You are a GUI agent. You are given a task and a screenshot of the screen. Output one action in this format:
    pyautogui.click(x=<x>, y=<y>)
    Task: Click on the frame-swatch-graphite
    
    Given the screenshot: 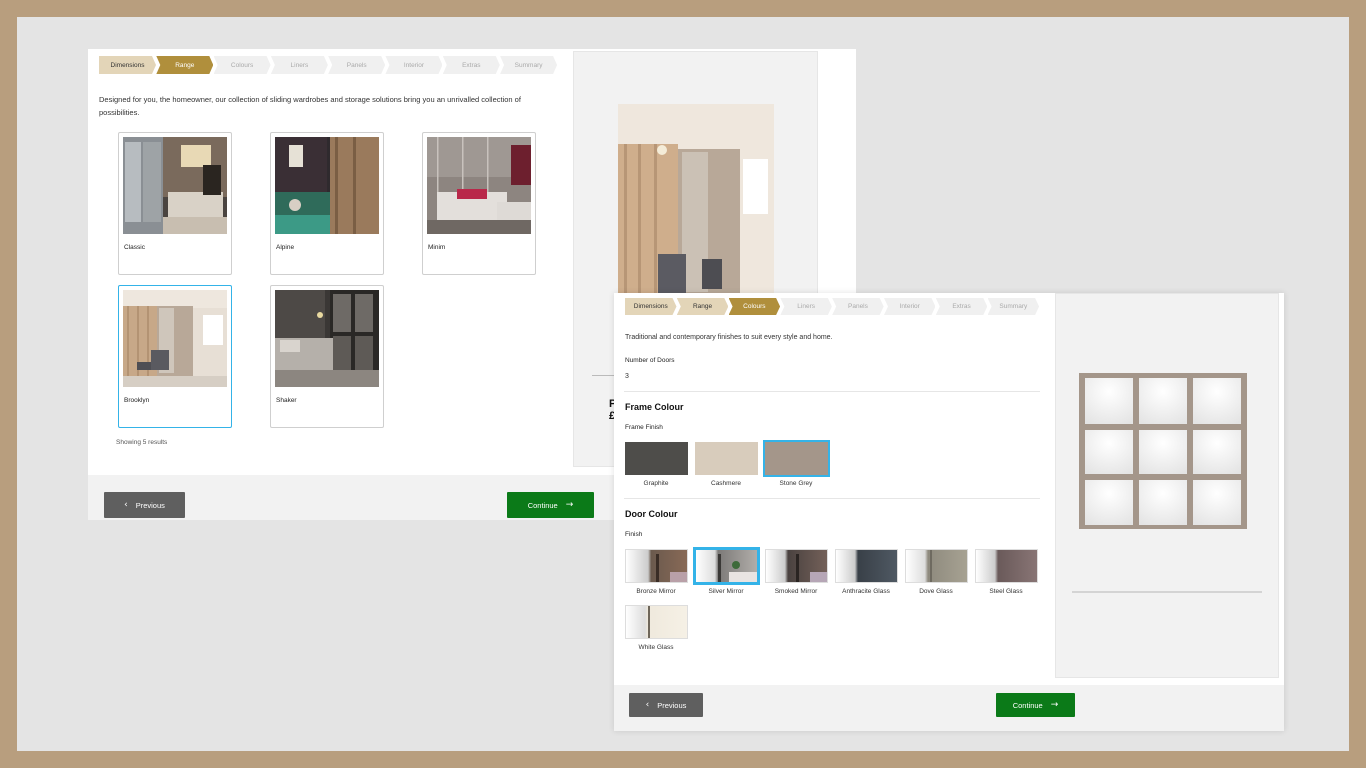 What is the action you would take?
    pyautogui.click(x=656, y=458)
    